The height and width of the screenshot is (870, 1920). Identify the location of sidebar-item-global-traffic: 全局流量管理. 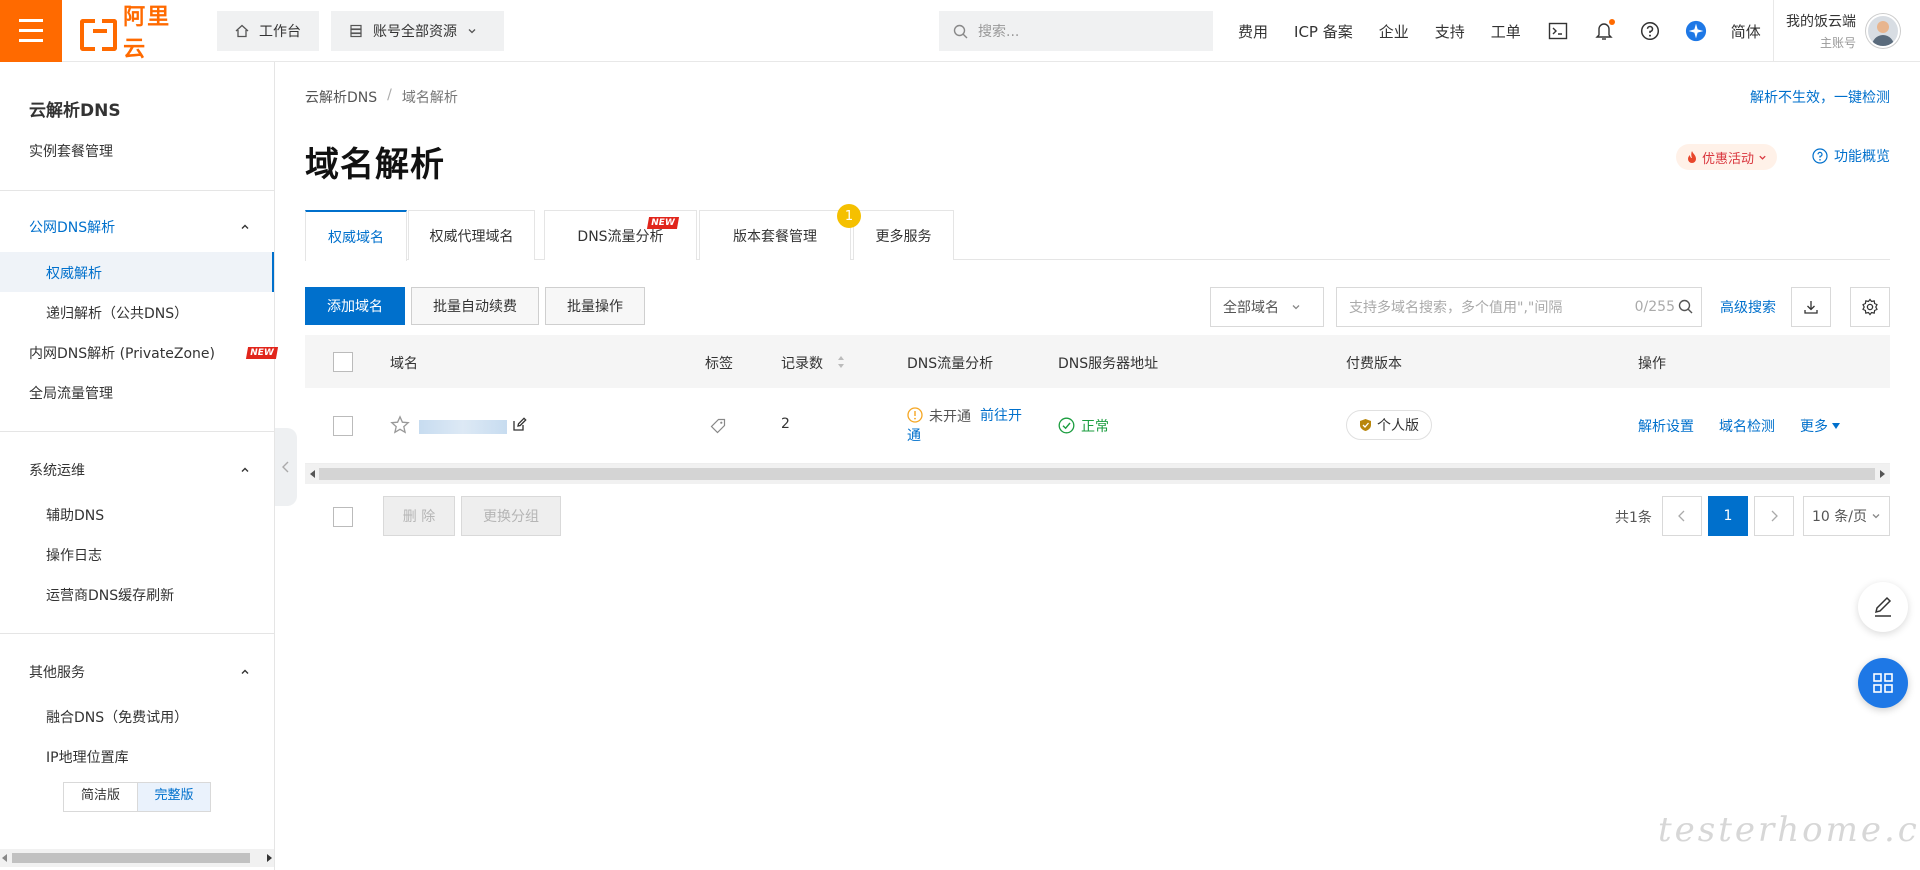
(71, 393).